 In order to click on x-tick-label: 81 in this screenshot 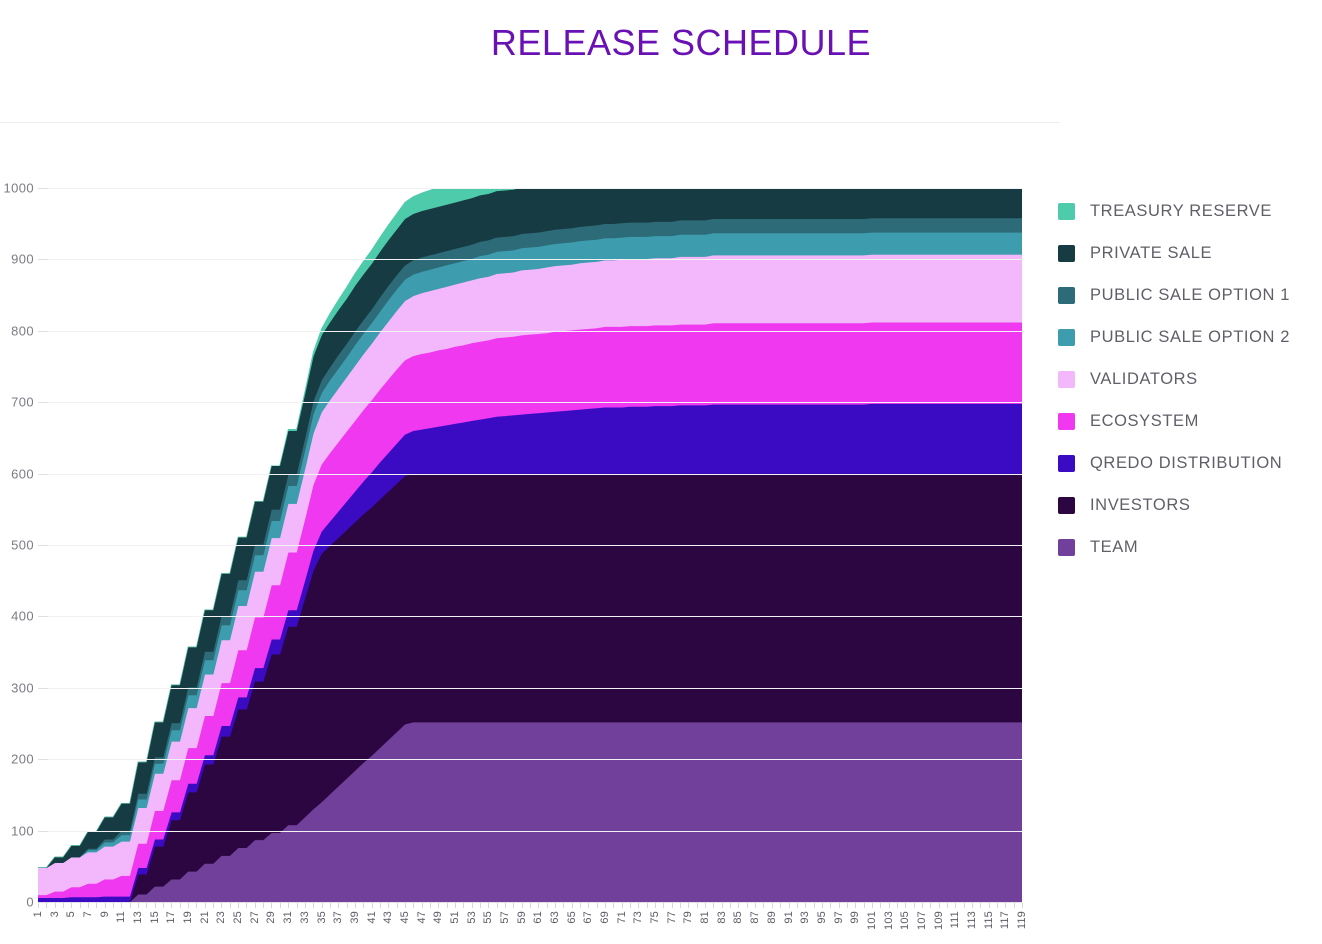, I will do `click(705, 917)`.